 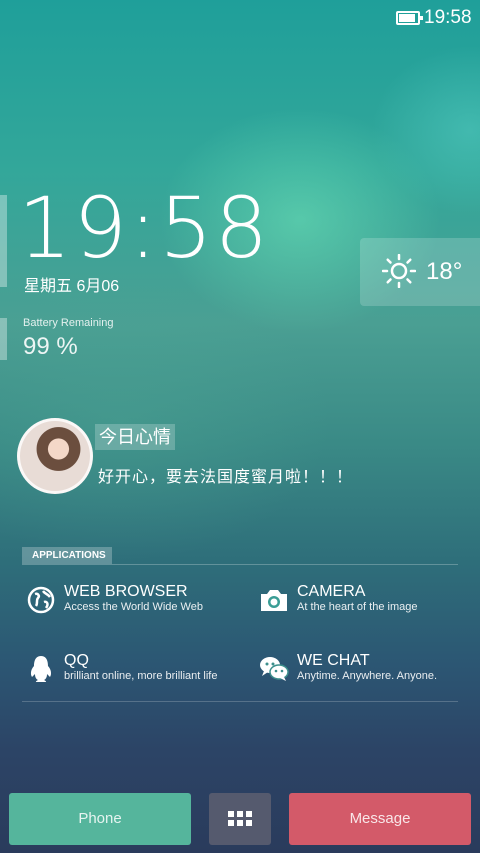 What do you see at coordinates (55, 456) in the screenshot?
I see `avatar` at bounding box center [55, 456].